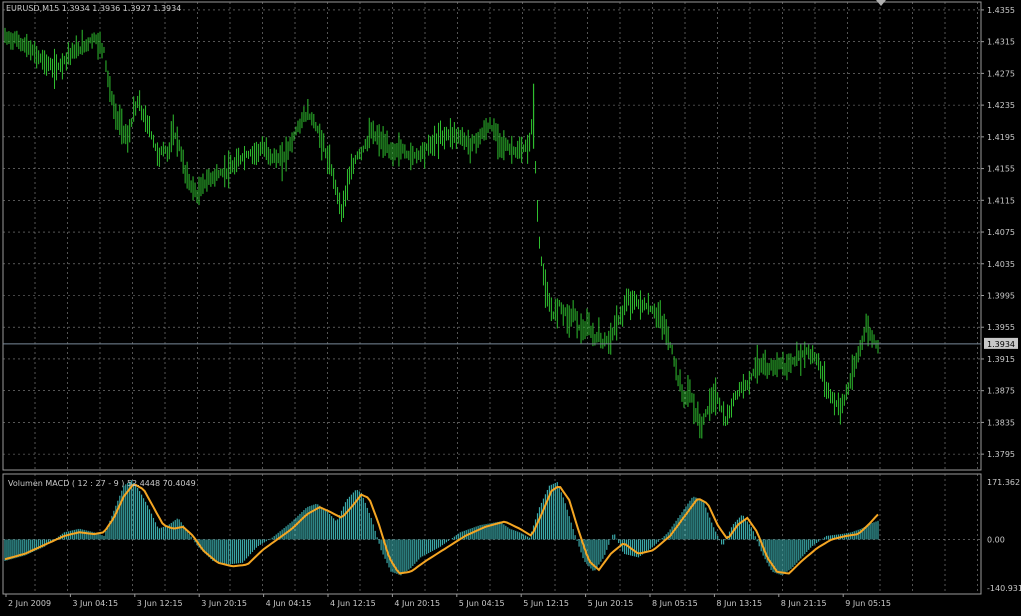  What do you see at coordinates (29, 603) in the screenshot?
I see `time-tick-label: 2 Jun 2009` at bounding box center [29, 603].